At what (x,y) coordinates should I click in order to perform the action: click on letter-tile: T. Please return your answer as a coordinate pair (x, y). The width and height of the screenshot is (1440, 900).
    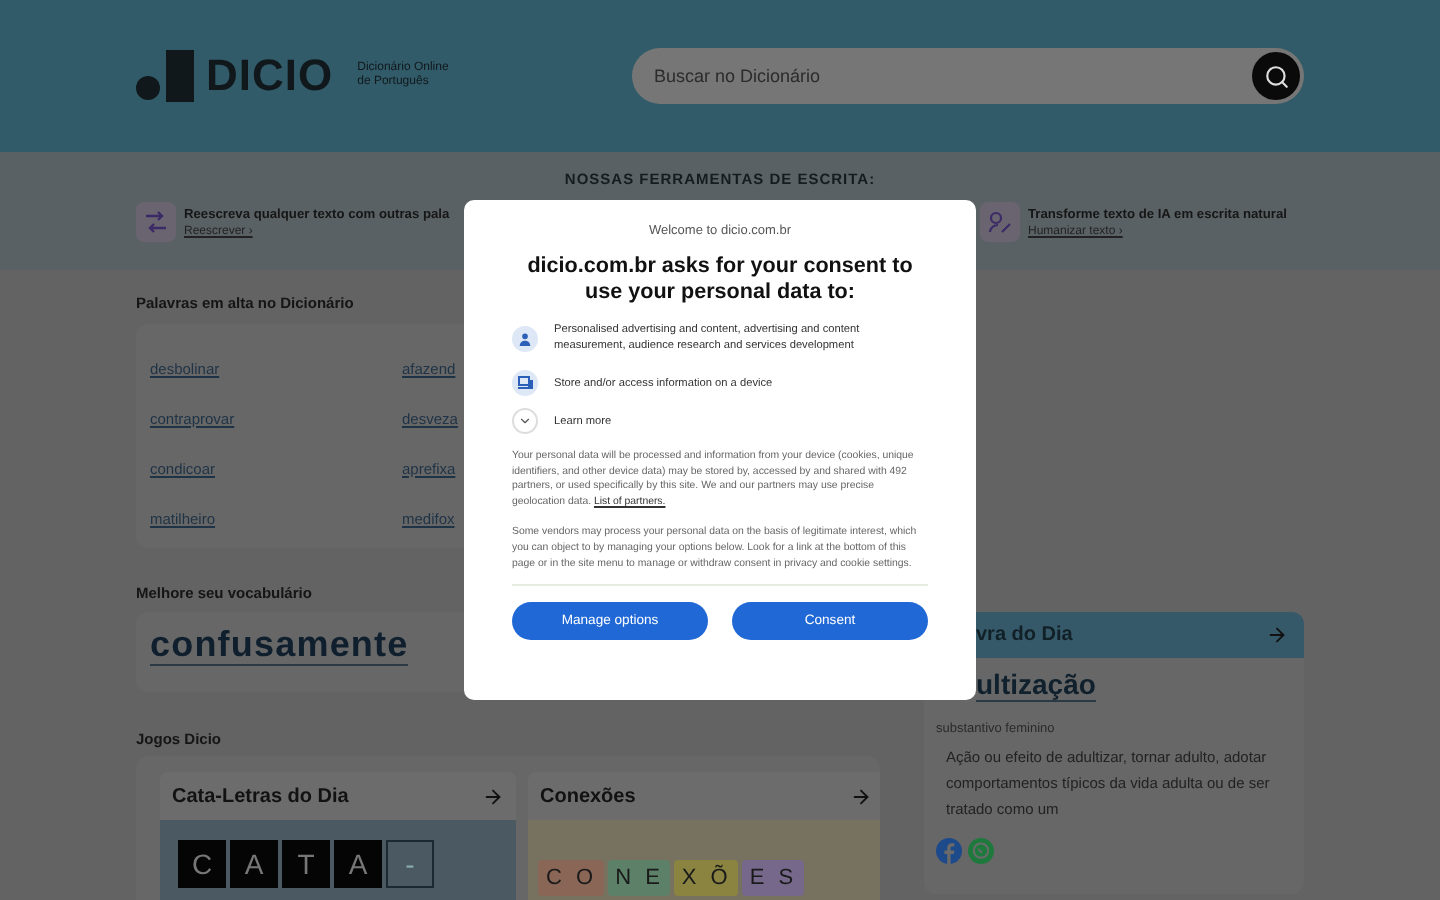
    Looking at the image, I should click on (306, 864).